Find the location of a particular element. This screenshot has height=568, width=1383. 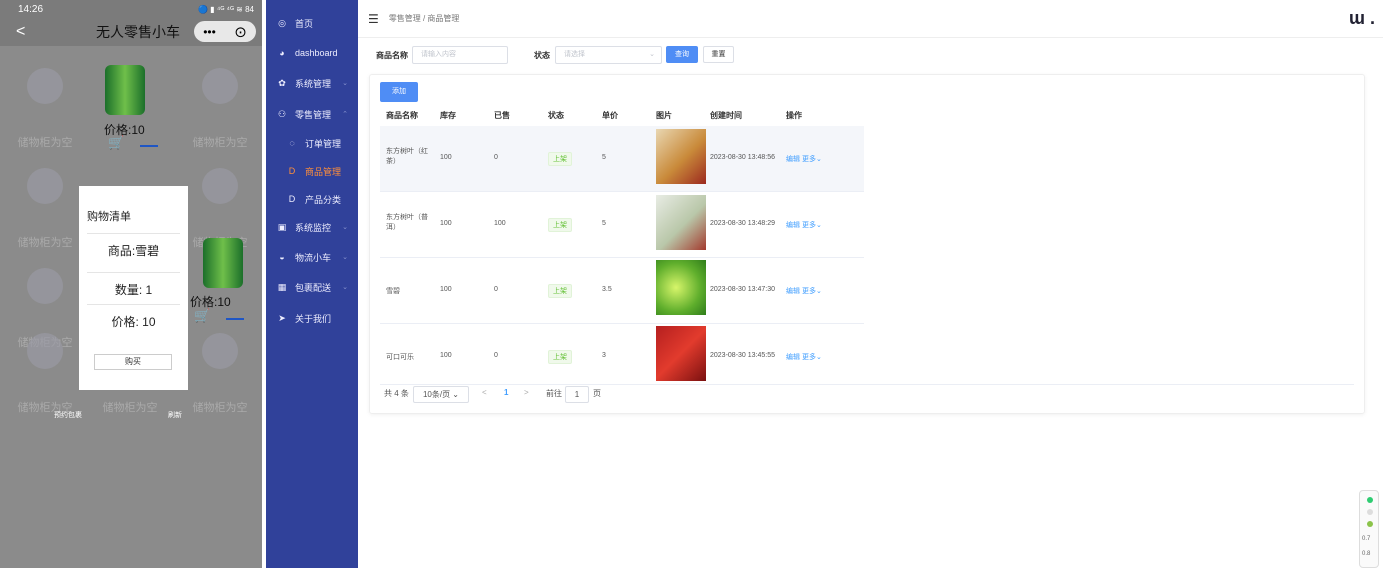

refresh-button: 刷新 is located at coordinates (175, 415).